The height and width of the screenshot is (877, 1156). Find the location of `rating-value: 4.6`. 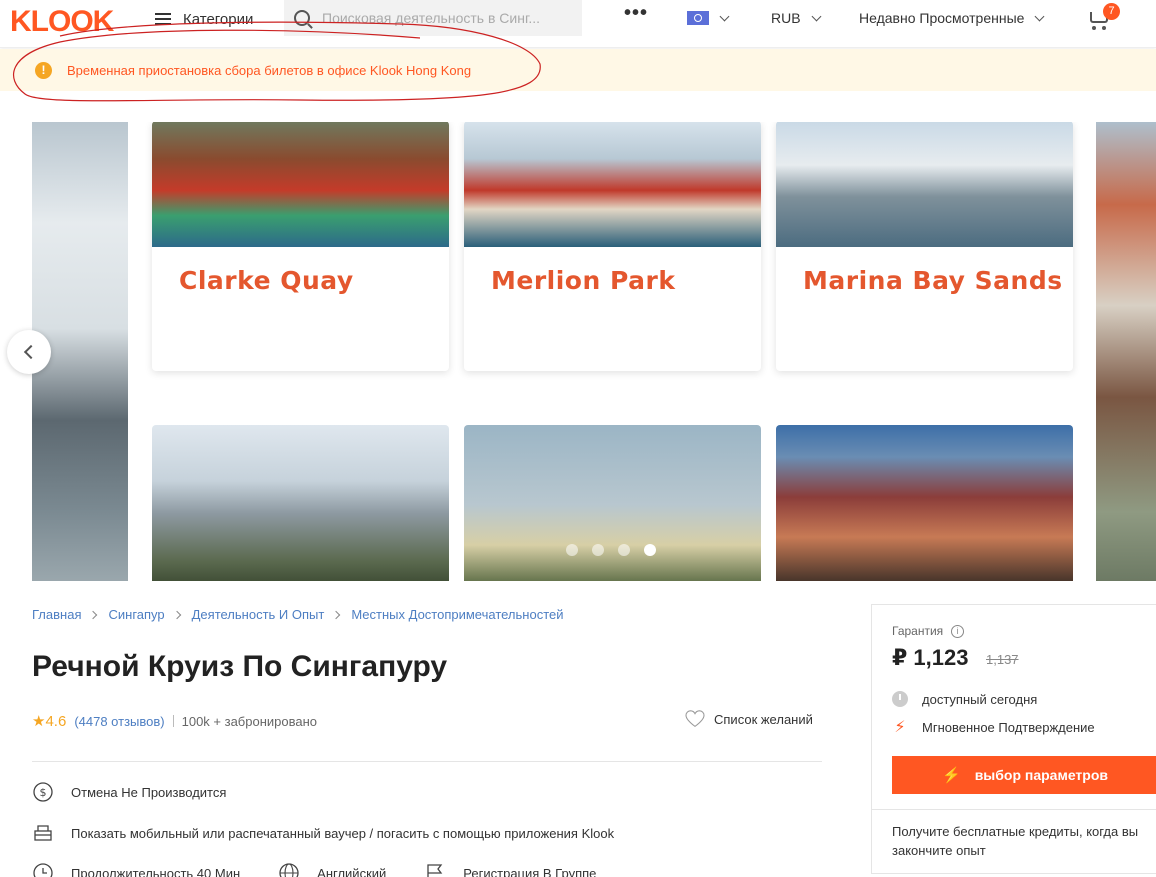

rating-value: 4.6 is located at coordinates (56, 721).